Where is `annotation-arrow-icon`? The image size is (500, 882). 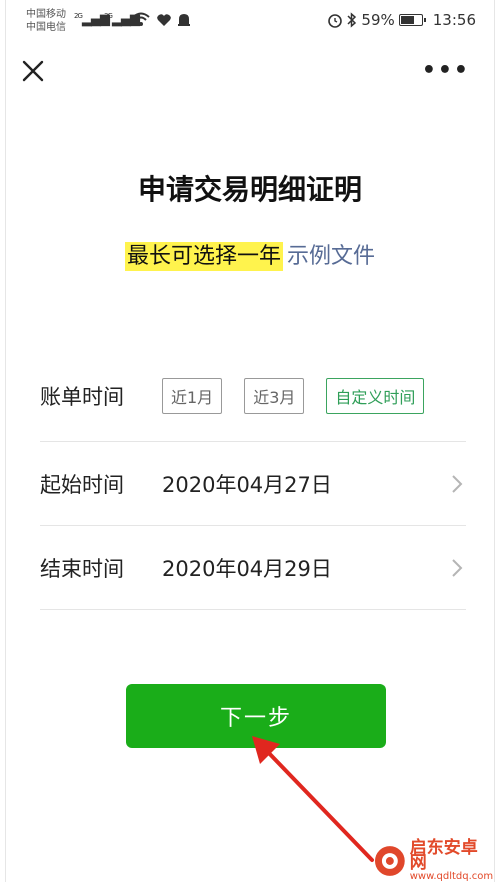
annotation-arrow-icon is located at coordinates (313, 799).